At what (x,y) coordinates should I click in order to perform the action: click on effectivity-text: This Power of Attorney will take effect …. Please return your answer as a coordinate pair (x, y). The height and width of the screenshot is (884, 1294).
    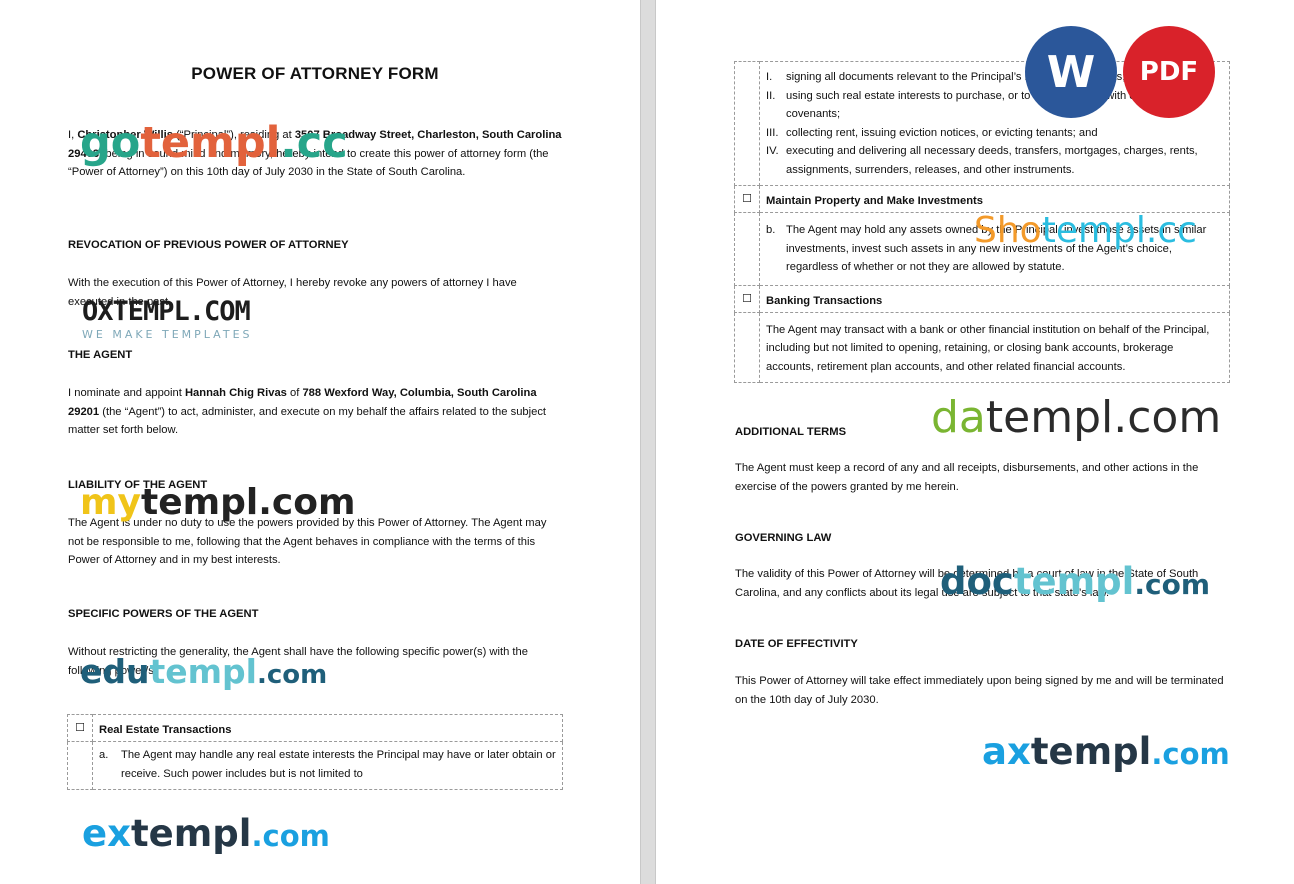
    Looking at the image, I should click on (979, 690).